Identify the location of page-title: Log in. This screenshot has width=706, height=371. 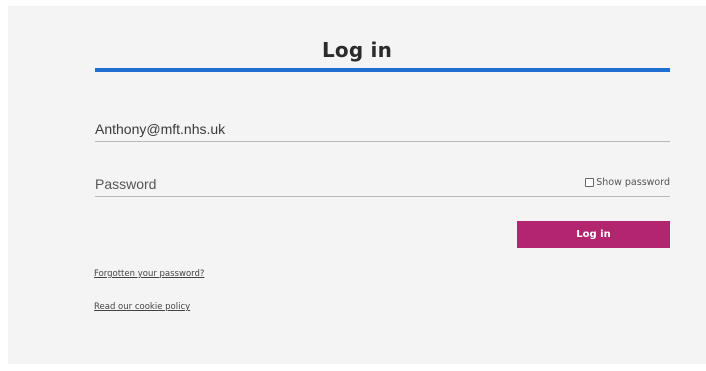
(357, 50).